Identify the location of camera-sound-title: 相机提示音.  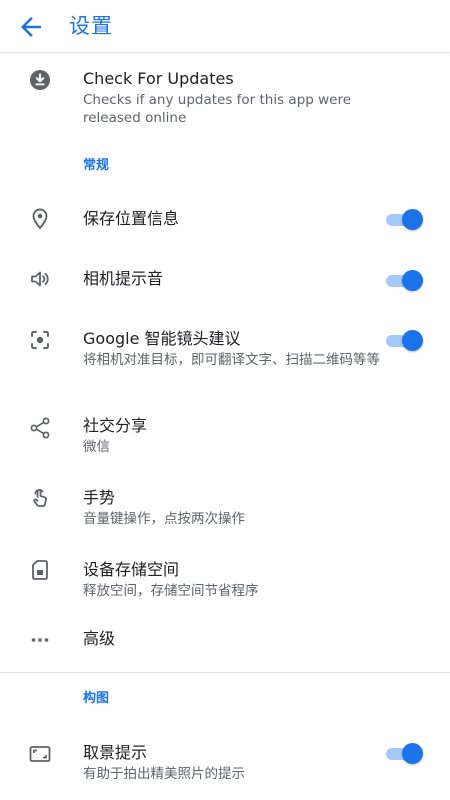
(123, 278).